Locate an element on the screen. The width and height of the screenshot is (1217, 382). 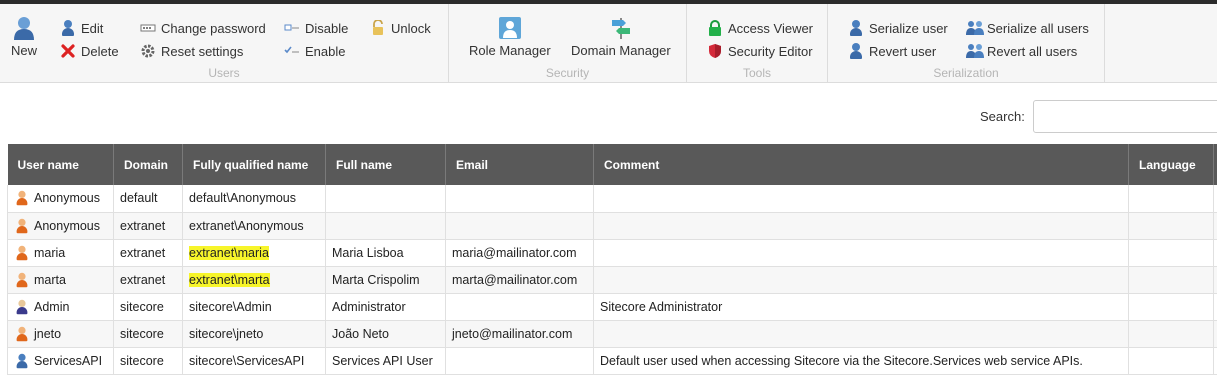
column-header-email: Email is located at coordinates (519, 164).